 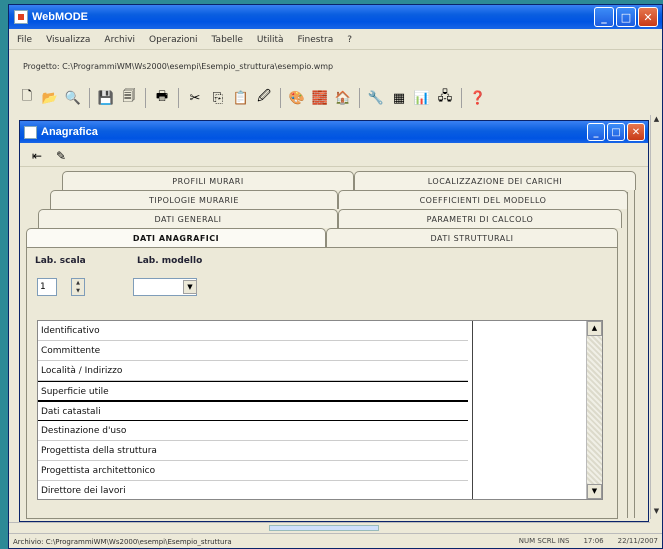 I want to click on grid-row: Progettista architettonico, so click(x=253, y=471).